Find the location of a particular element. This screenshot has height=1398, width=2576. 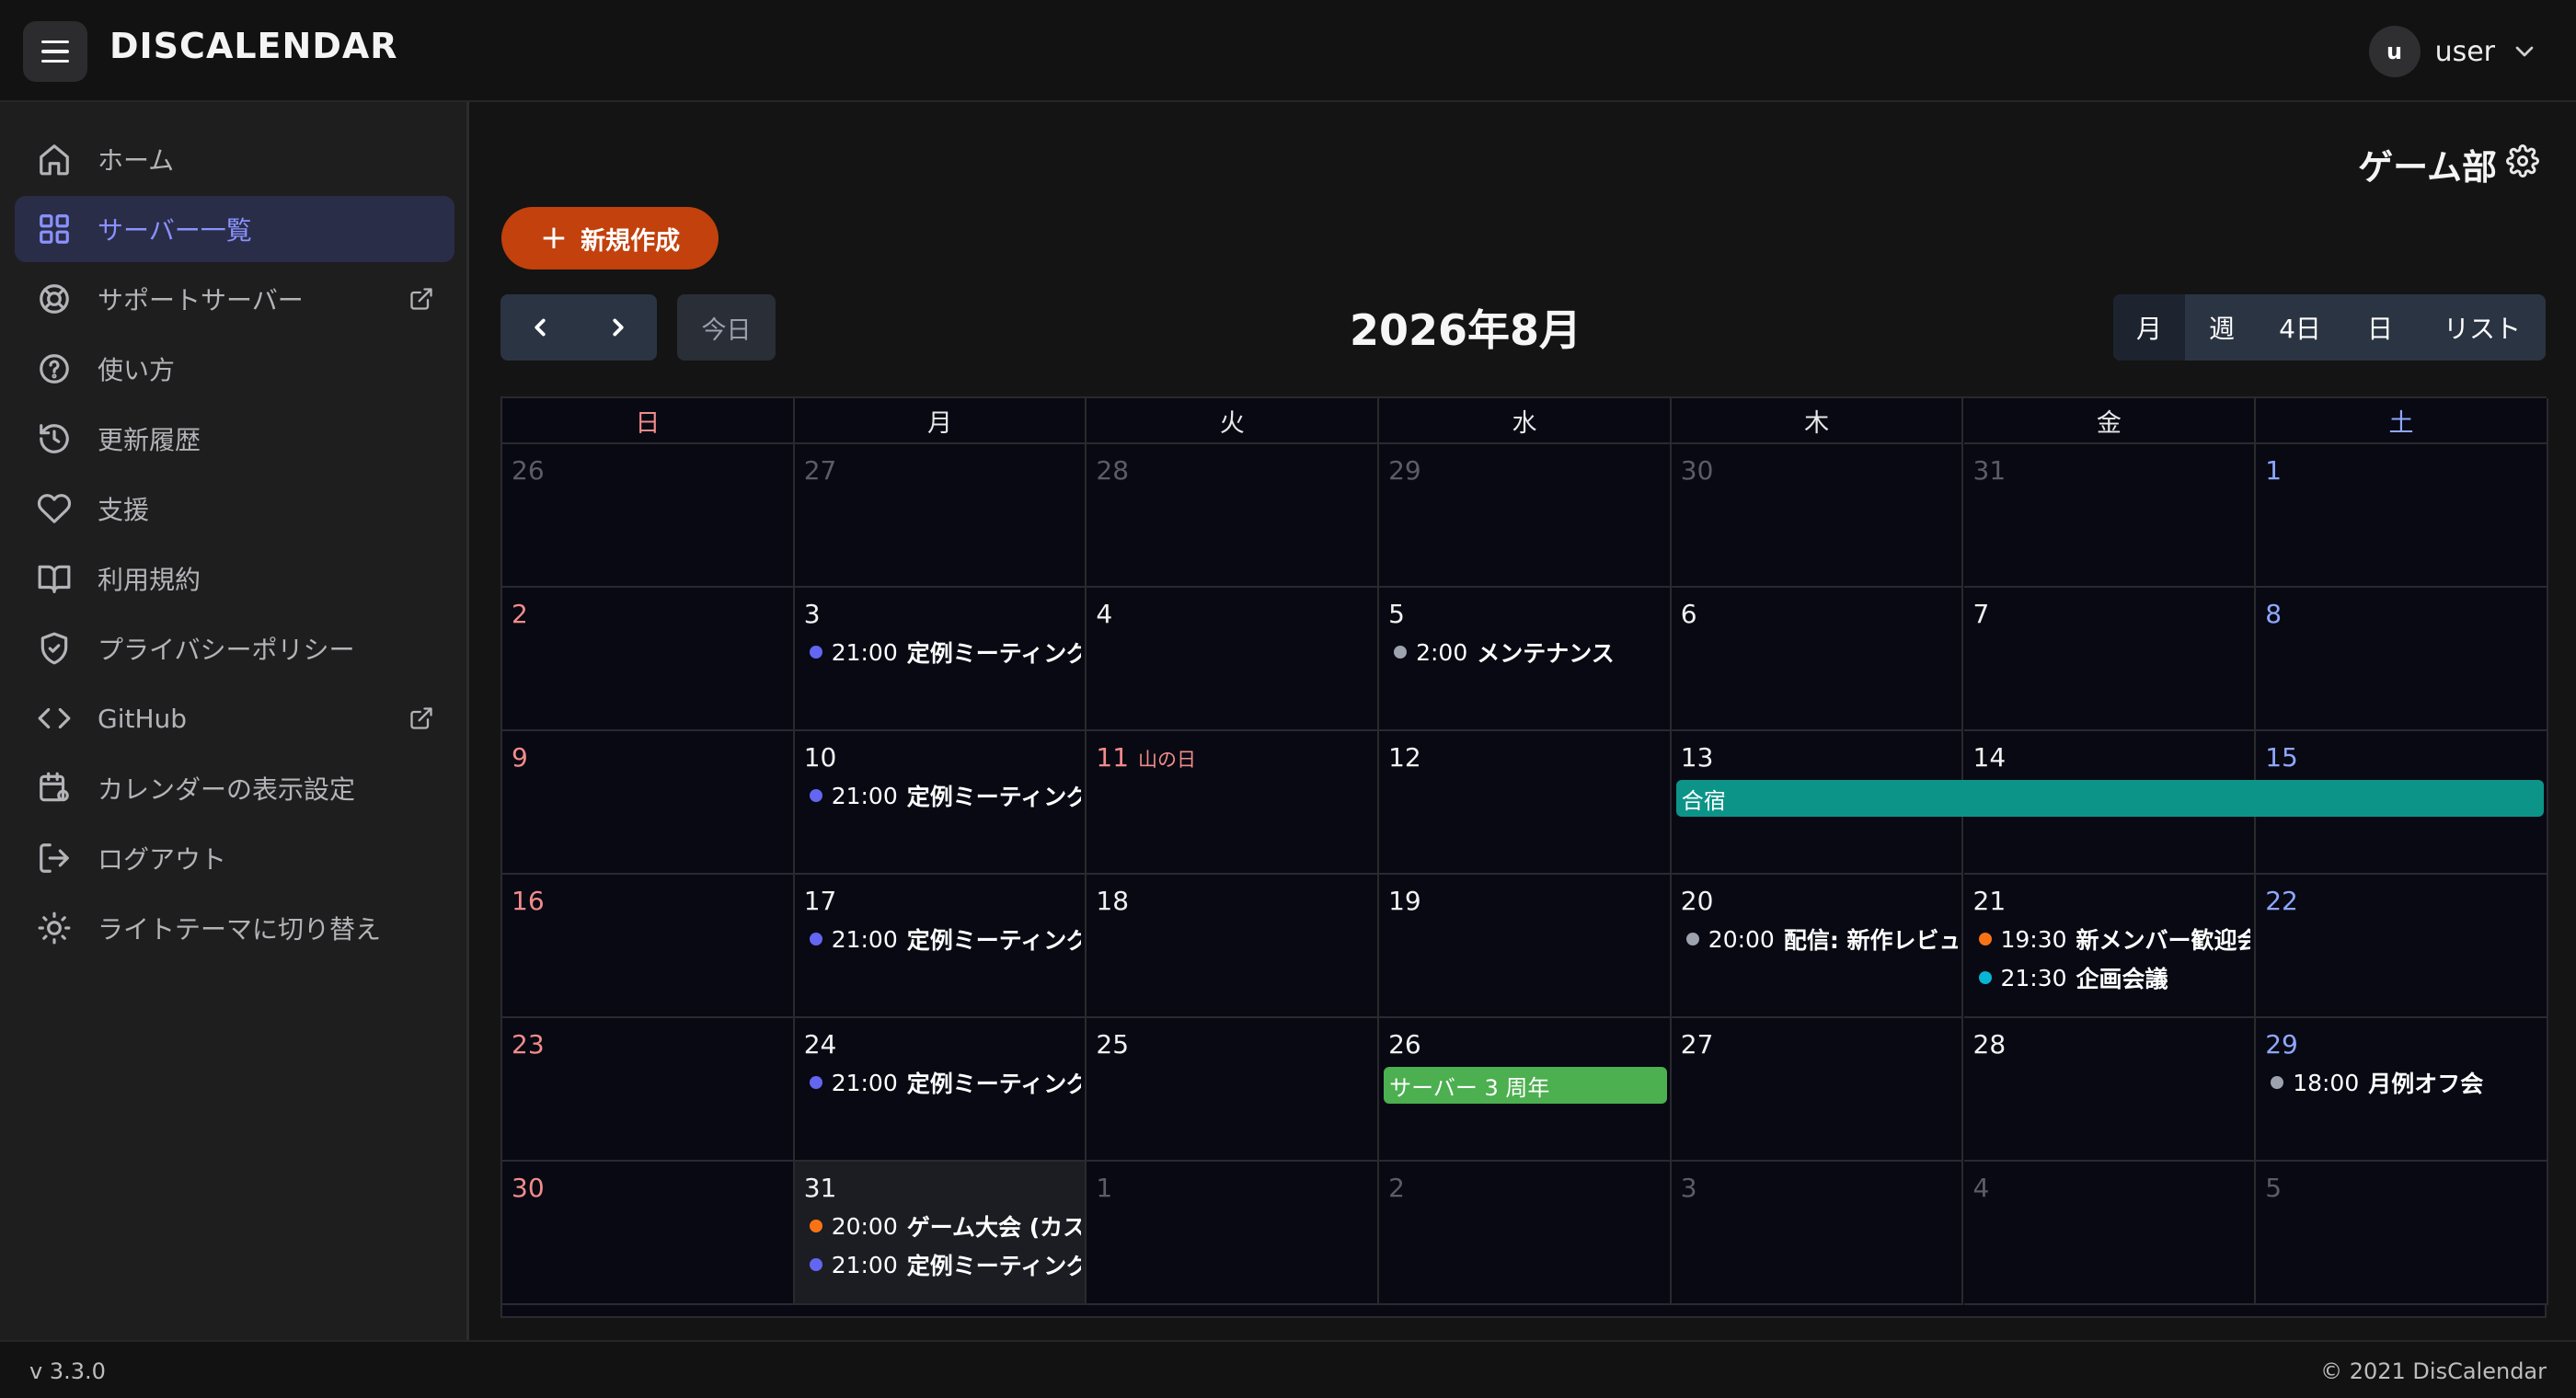

day-cell: 31 20:00 ゲーム大会 (カスタム 21:00 定例ミーティング is located at coordinates (940, 1233).